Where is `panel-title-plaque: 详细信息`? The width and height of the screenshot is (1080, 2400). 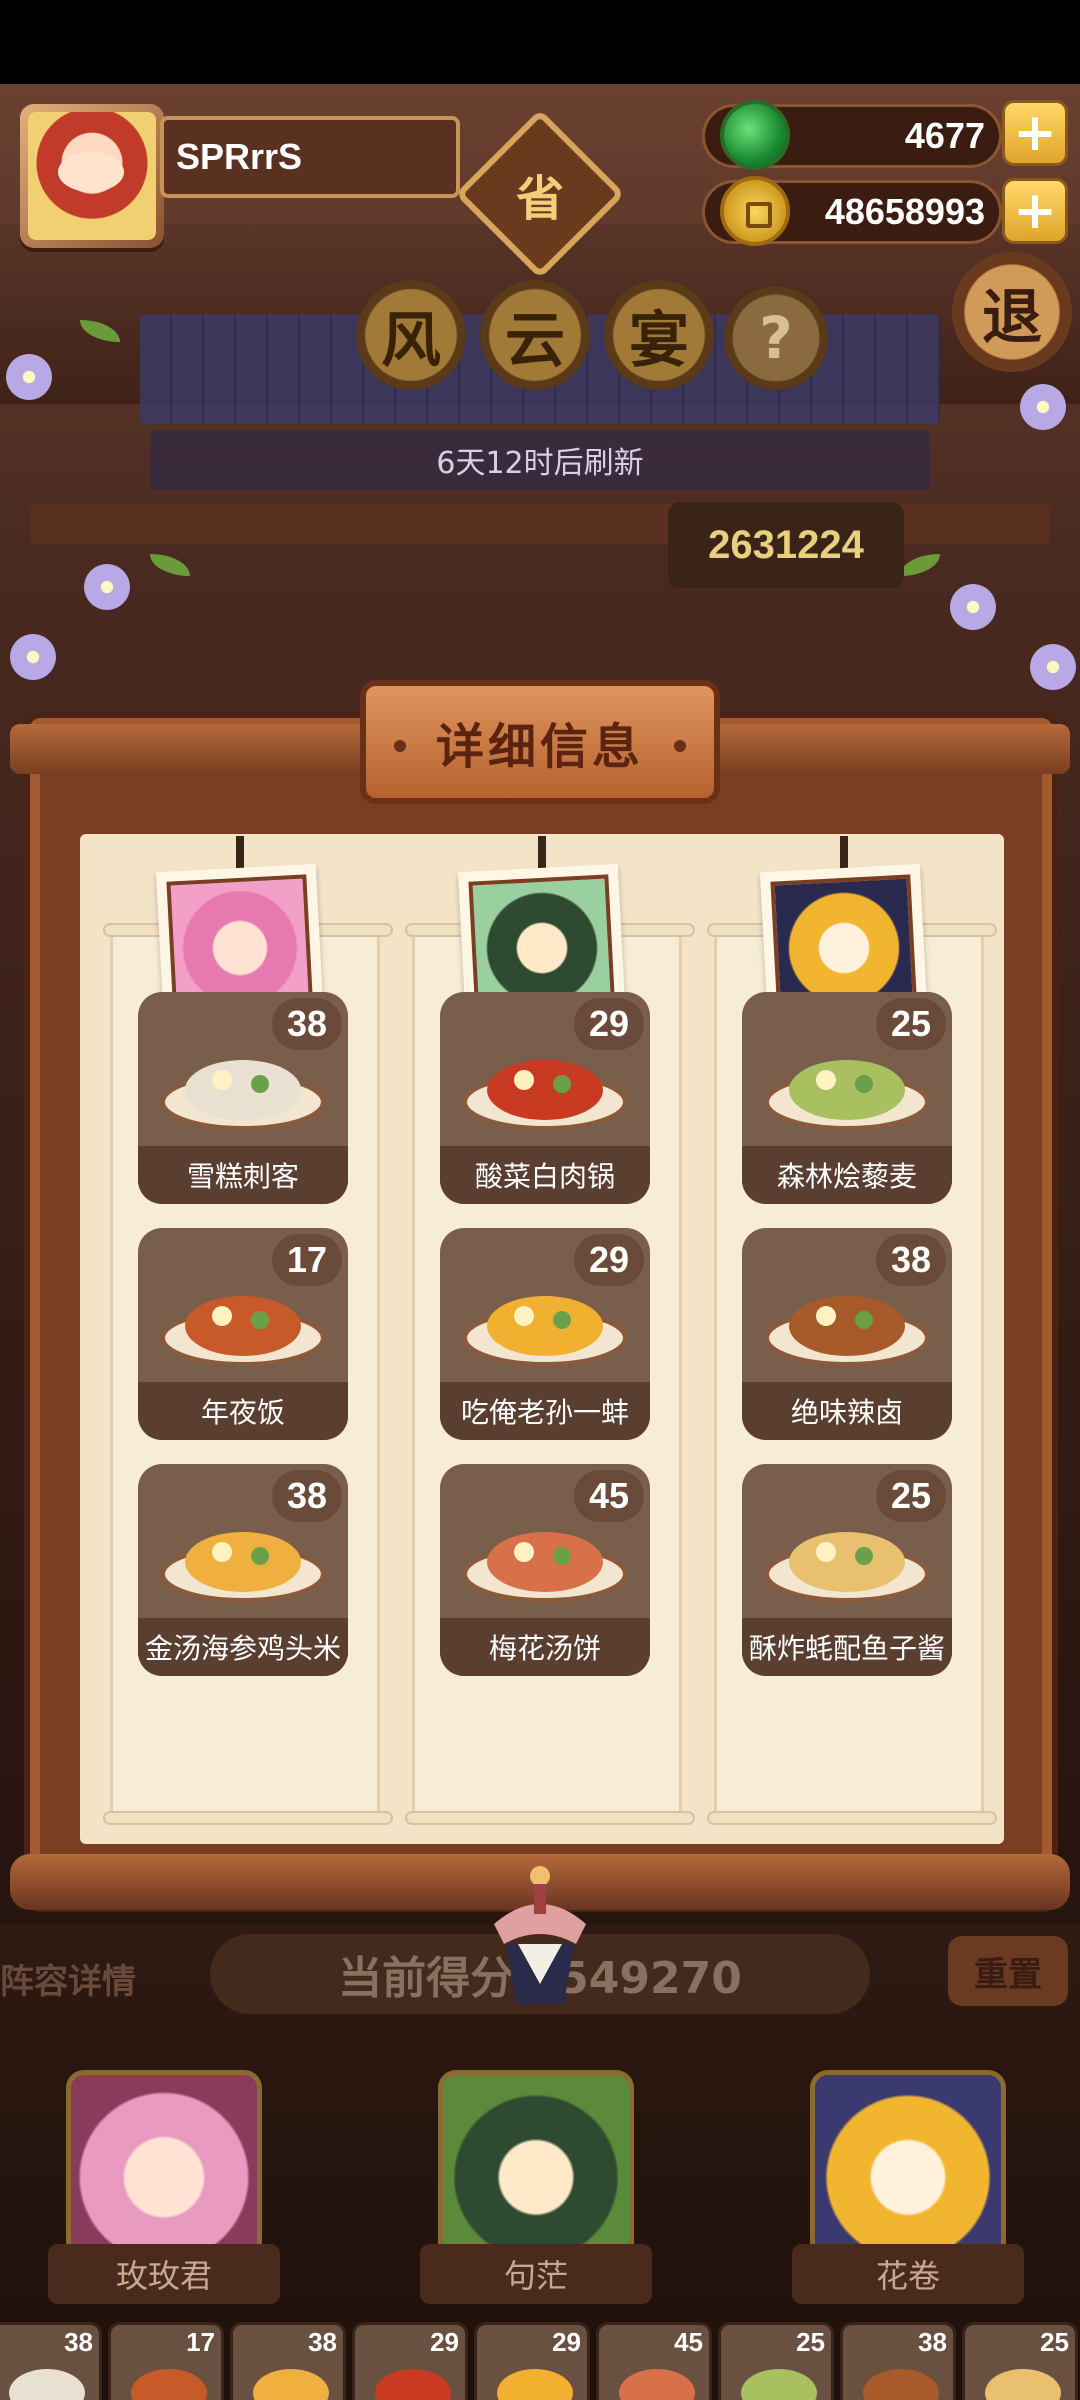
panel-title-plaque: 详细信息 is located at coordinates (540, 742).